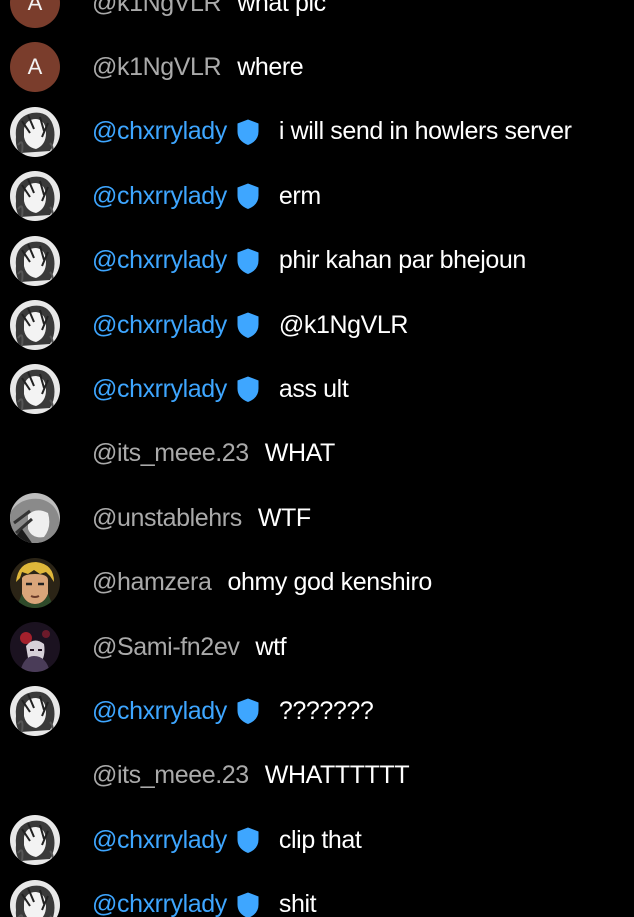  I want to click on chat-message: @chxrrylady @k1NgVLR, so click(317, 325).